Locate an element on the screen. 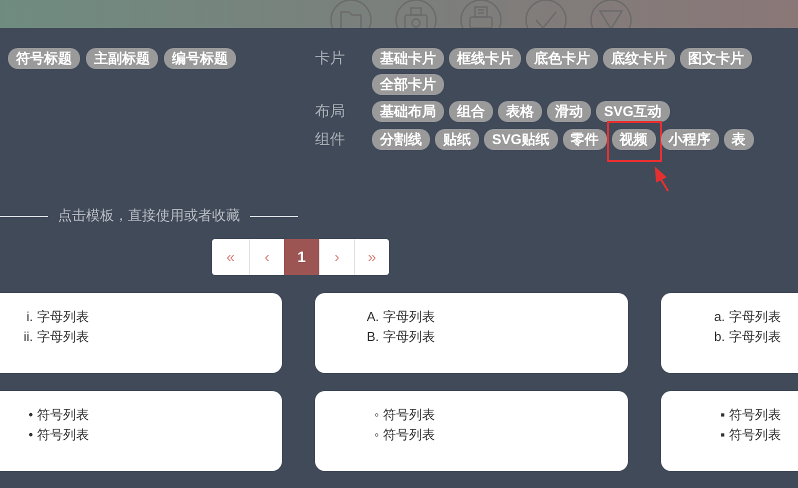 The height and width of the screenshot is (488, 798). group-label: 布局 is located at coordinates (330, 112).